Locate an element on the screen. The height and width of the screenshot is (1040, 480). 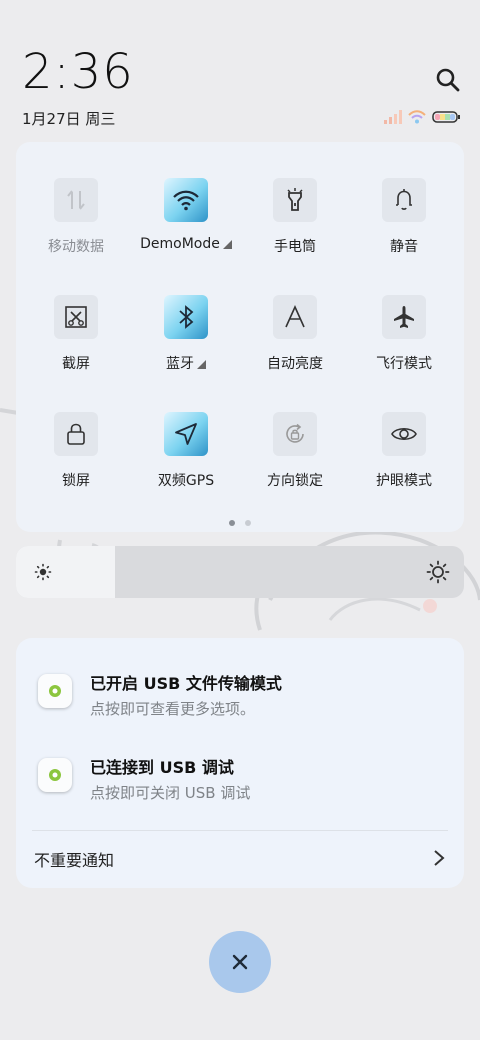
signal-icon is located at coordinates (393, 117).